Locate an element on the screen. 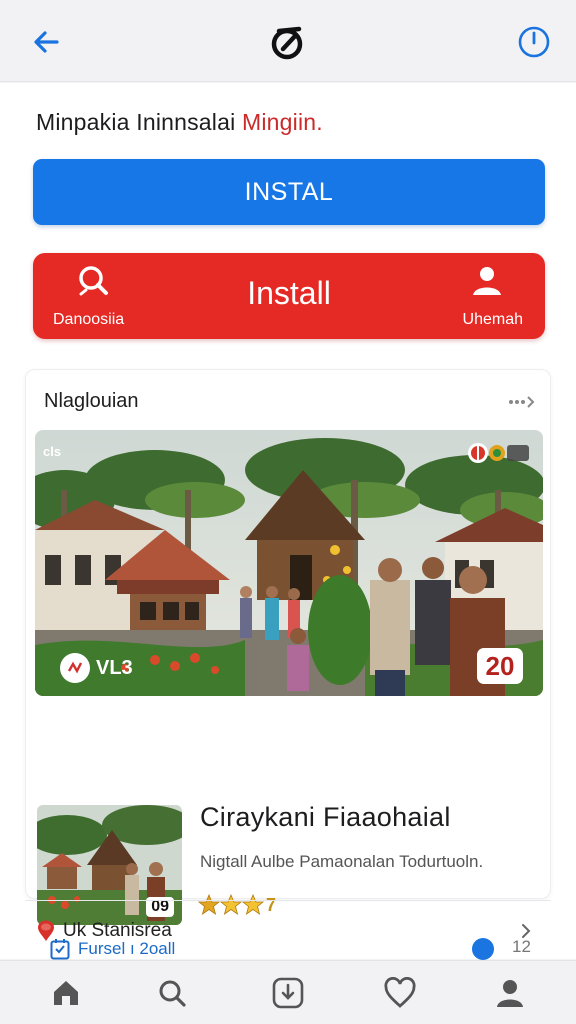 This screenshot has width=576, height=1024. nav-search is located at coordinates (172, 993).